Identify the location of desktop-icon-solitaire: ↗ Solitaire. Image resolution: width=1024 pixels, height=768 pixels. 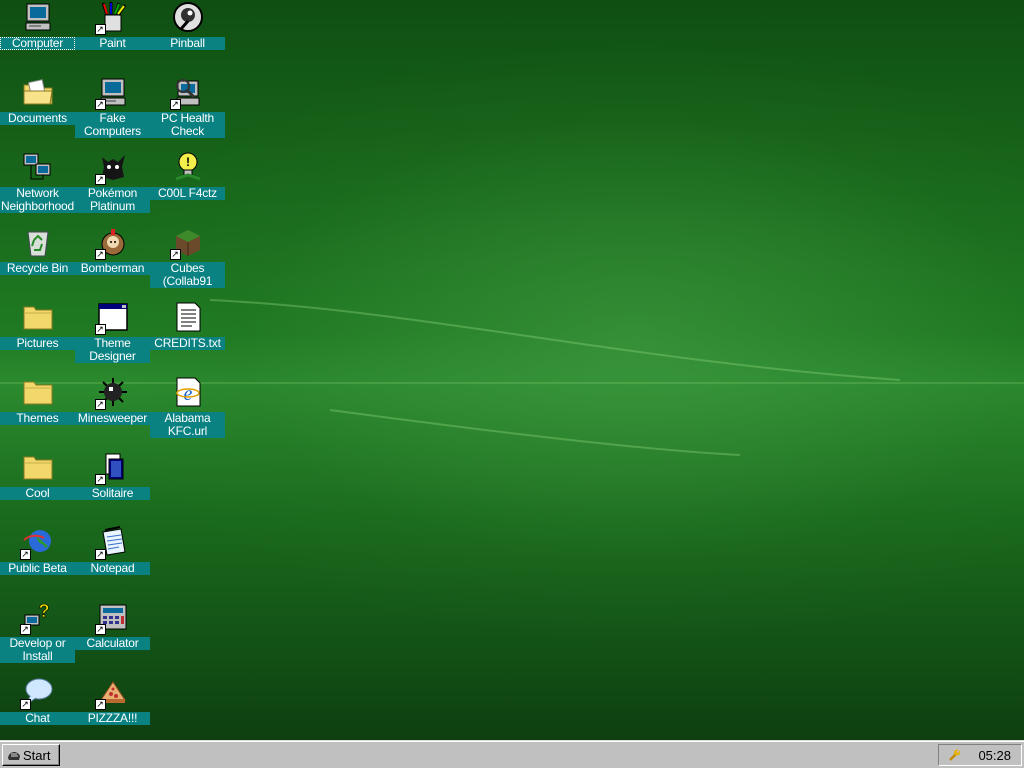
(112, 487).